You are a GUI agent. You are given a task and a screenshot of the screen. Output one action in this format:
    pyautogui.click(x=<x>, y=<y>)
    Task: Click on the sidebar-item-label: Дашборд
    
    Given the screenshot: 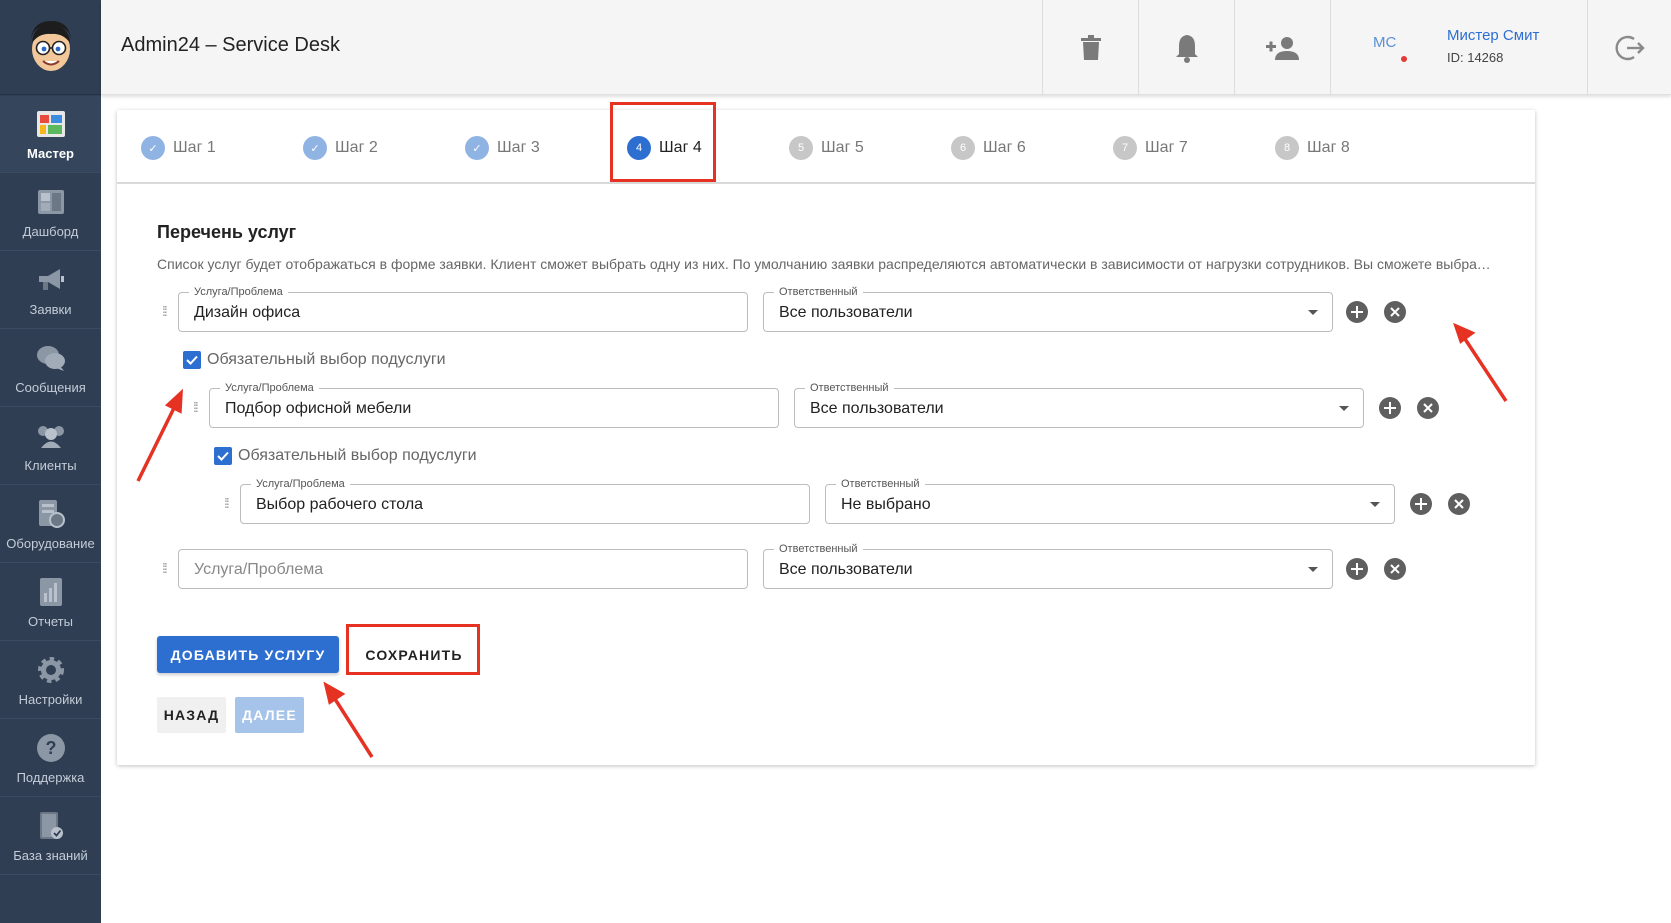 What is the action you would take?
    pyautogui.click(x=50, y=231)
    